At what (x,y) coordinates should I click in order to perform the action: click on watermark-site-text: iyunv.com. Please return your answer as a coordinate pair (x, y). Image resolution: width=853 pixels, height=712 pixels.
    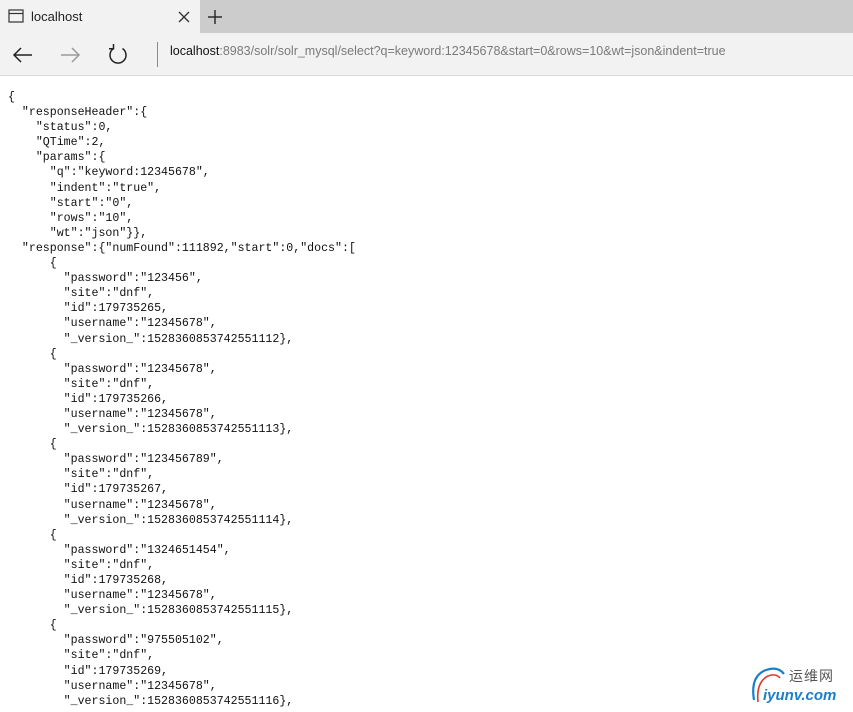
    Looking at the image, I should click on (800, 695).